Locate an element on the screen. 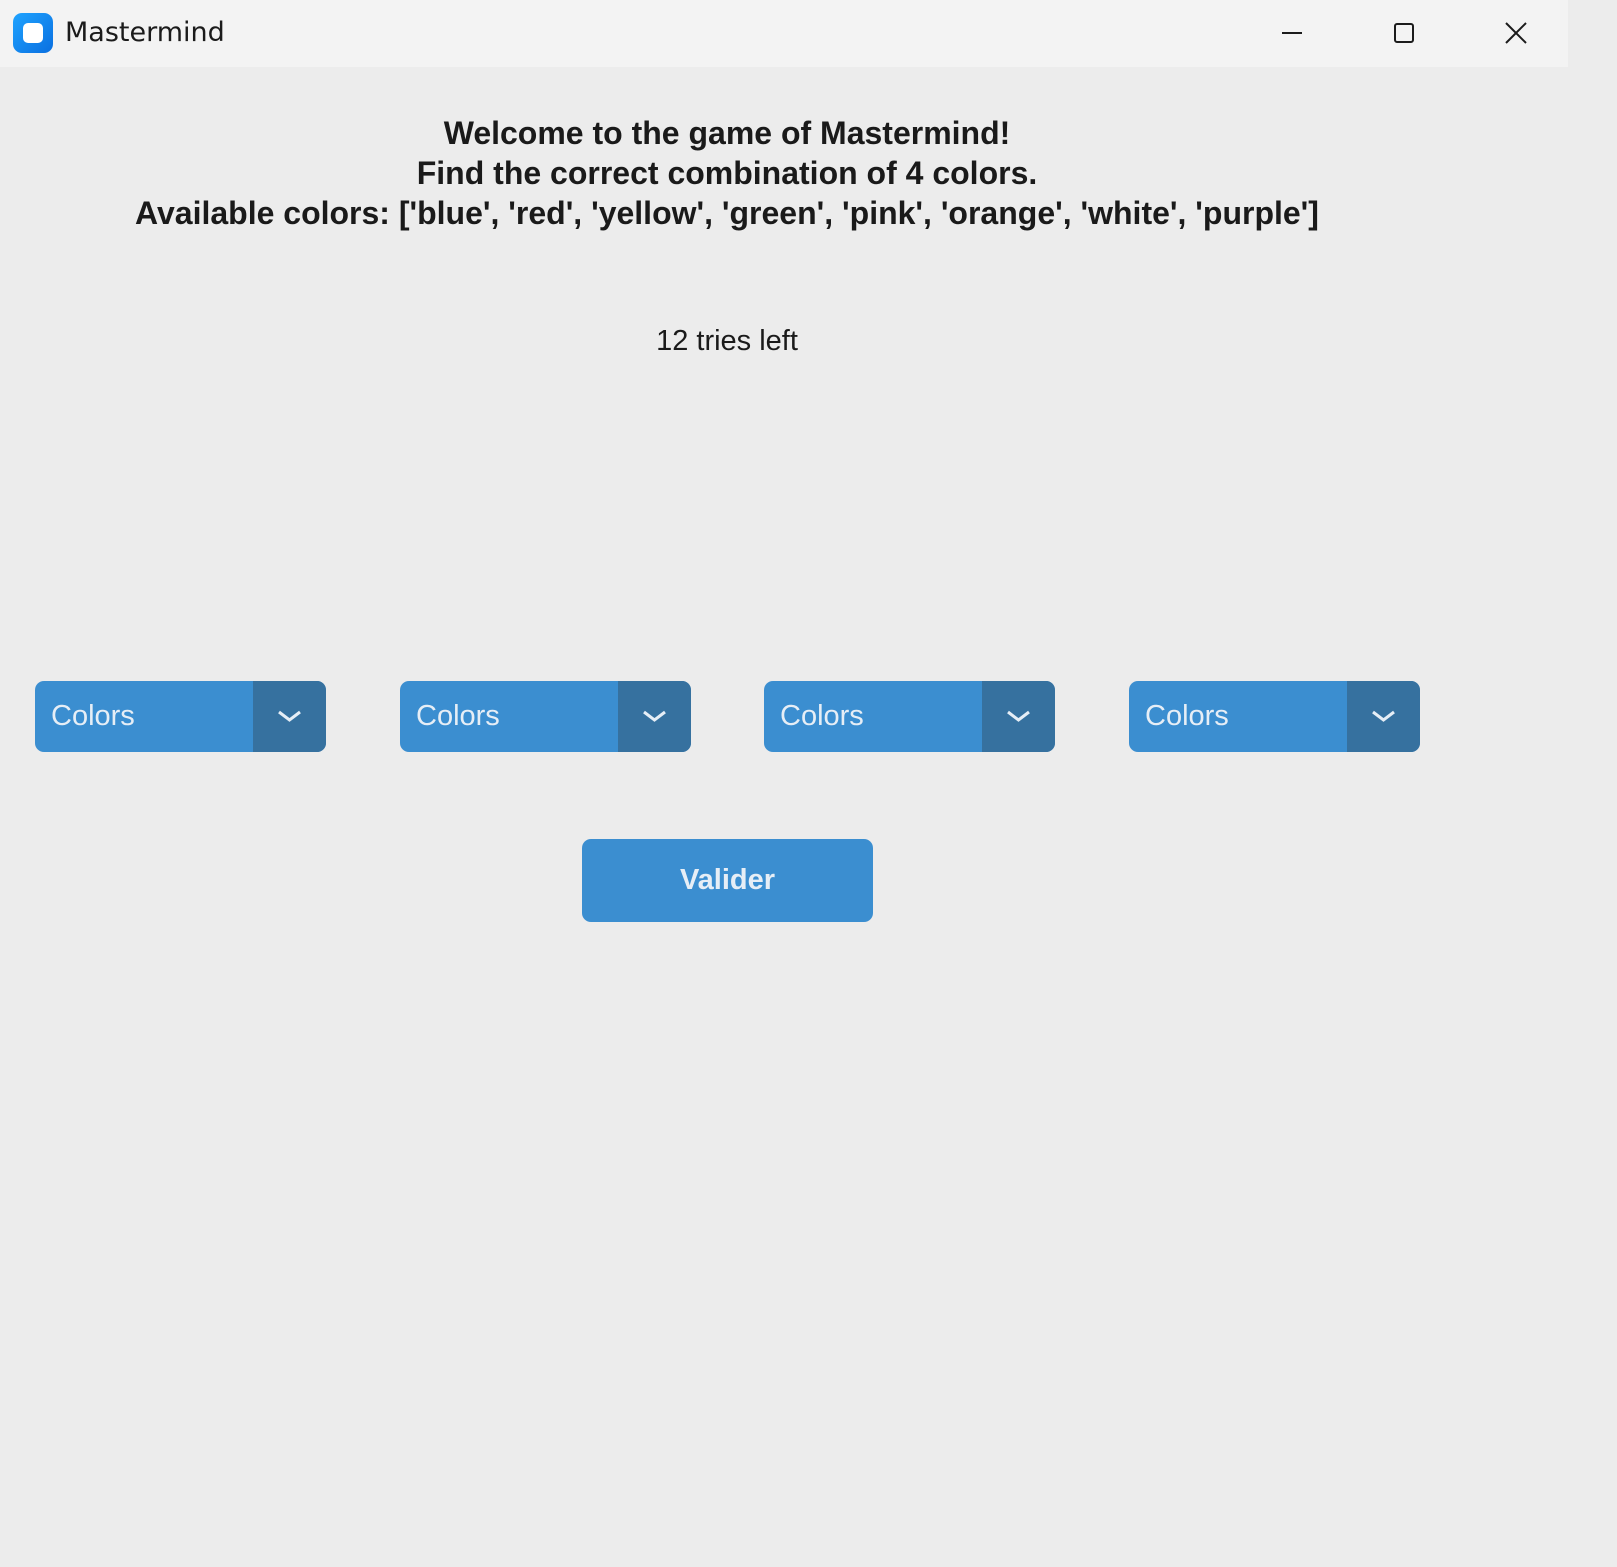 The width and height of the screenshot is (1617, 1567). welcome-line: Welcome to the game of Mastermind! is located at coordinates (727, 133).